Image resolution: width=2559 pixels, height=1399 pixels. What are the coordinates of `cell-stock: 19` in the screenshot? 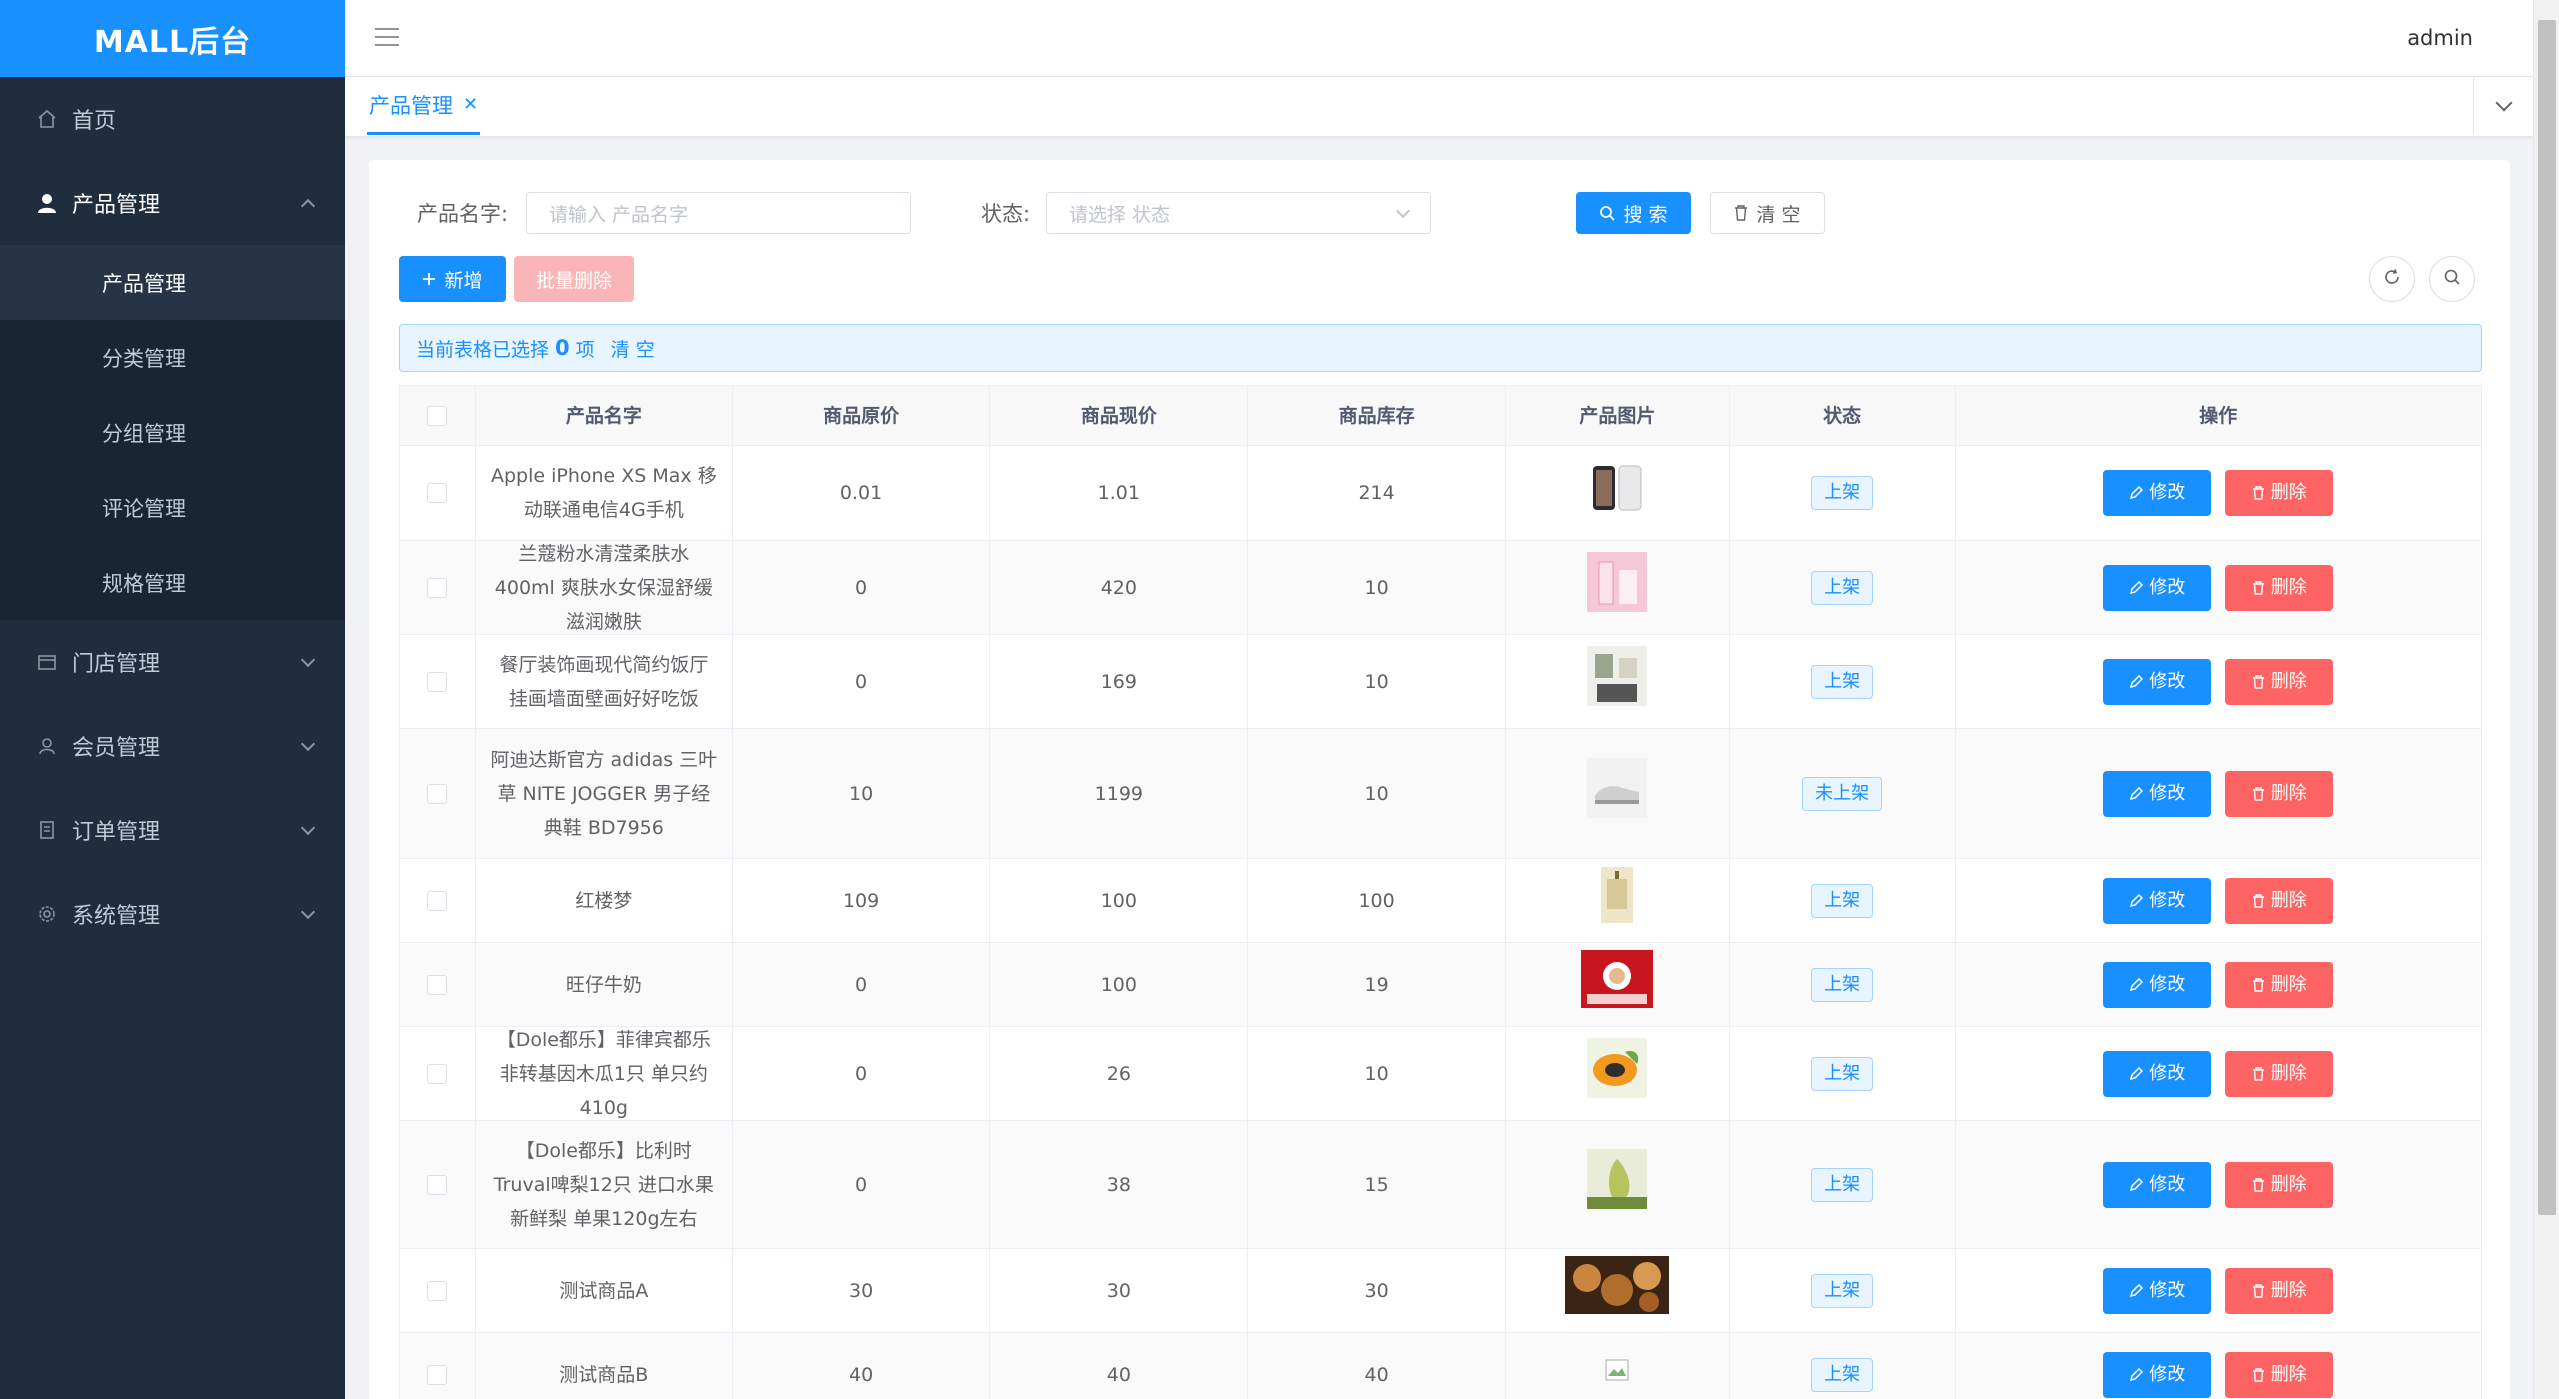 It's located at (1377, 984).